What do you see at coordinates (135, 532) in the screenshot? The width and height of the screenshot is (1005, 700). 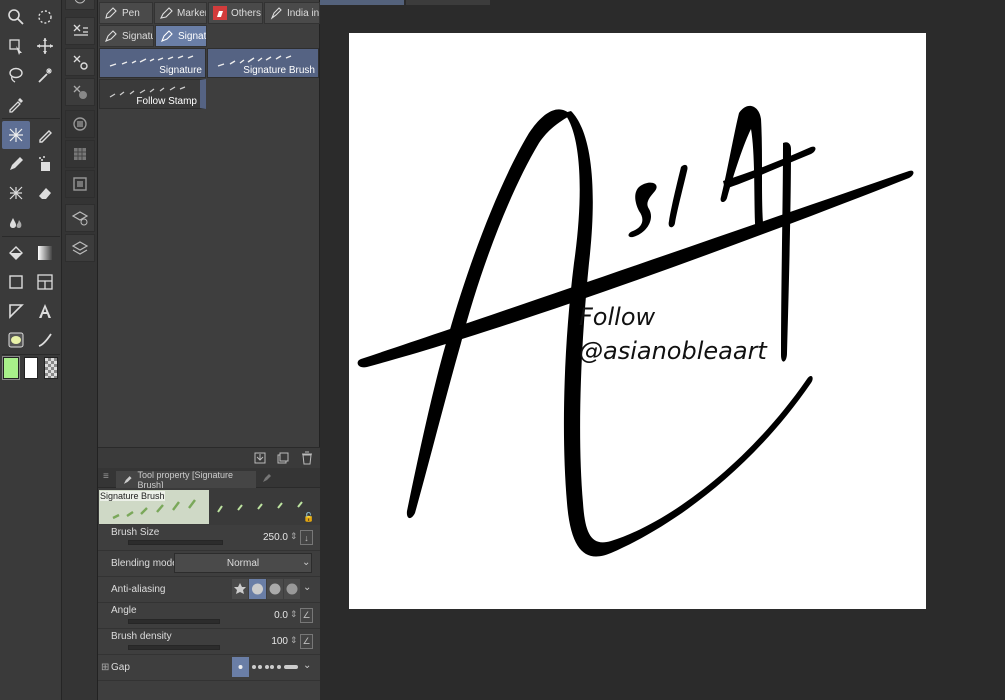 I see `brush-size-label: Brush Size` at bounding box center [135, 532].